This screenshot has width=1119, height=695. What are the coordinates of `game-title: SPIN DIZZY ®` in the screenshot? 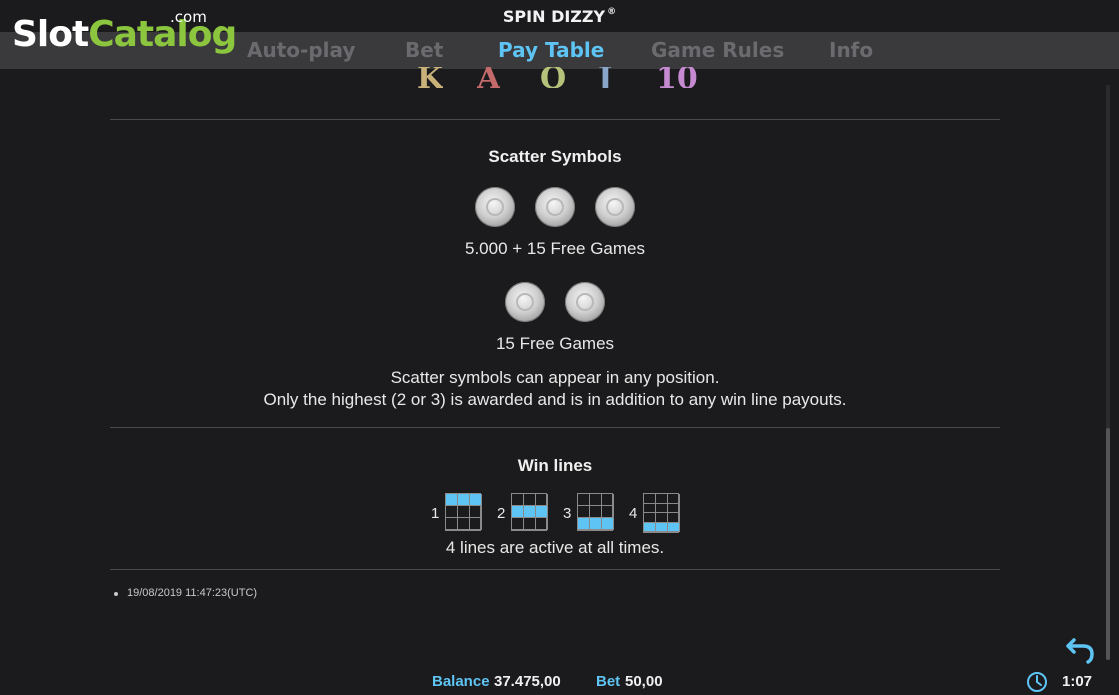 It's located at (559, 16).